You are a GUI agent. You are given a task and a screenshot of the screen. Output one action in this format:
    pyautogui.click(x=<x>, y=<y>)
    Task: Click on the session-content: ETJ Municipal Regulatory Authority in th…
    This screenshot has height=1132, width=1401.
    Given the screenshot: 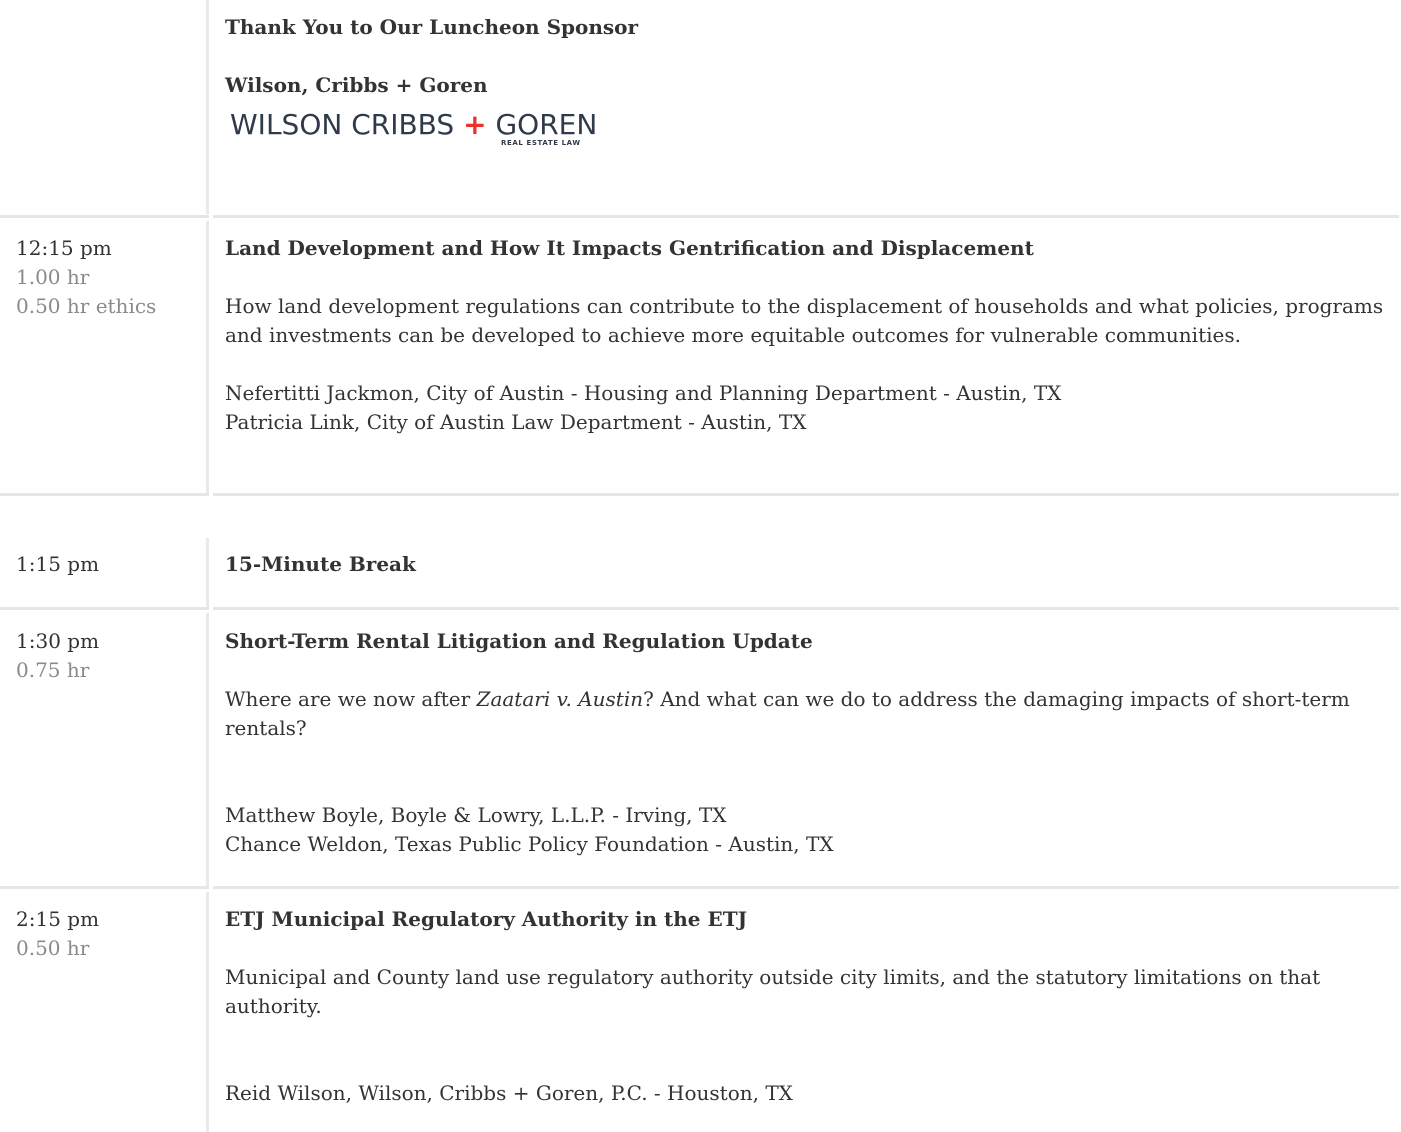 What is the action you would take?
    pyautogui.click(x=805, y=1006)
    